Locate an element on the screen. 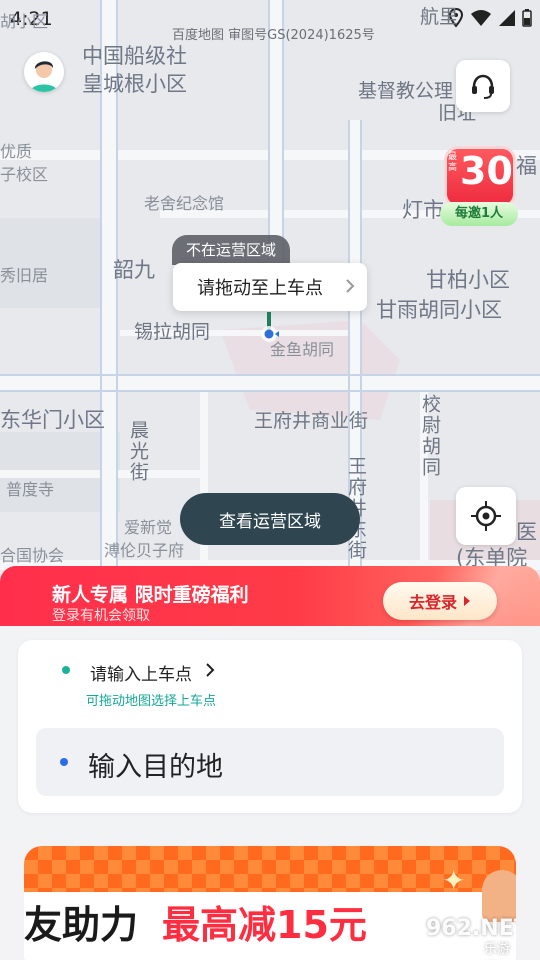  map-label: 晨光街 is located at coordinates (138, 451).